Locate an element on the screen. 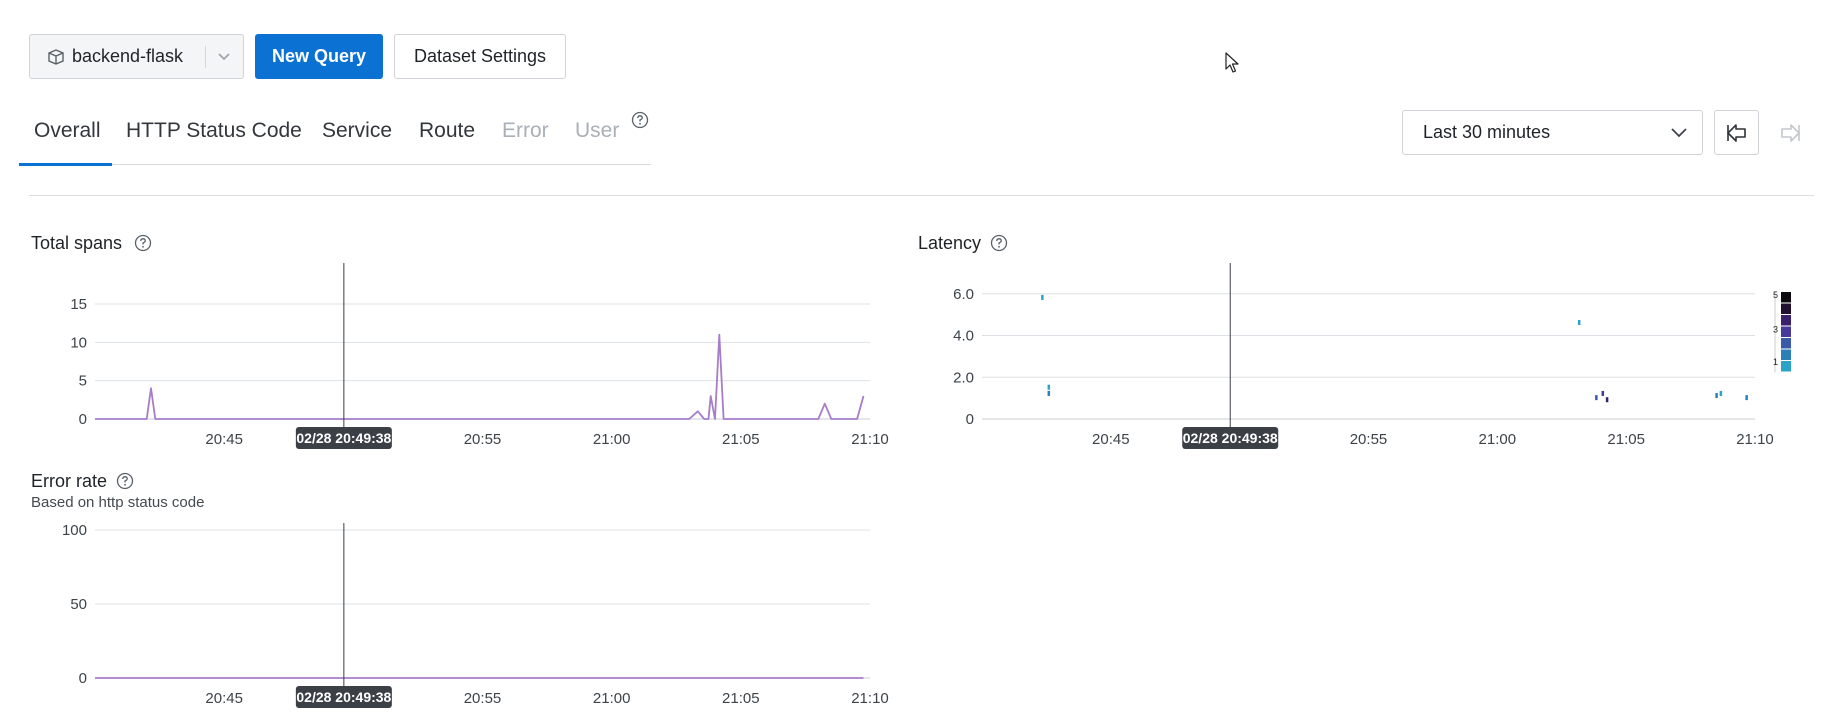 Image resolution: width=1826 pixels, height=723 pixels. time-range-select: Last 30 minutes is located at coordinates (1552, 132).